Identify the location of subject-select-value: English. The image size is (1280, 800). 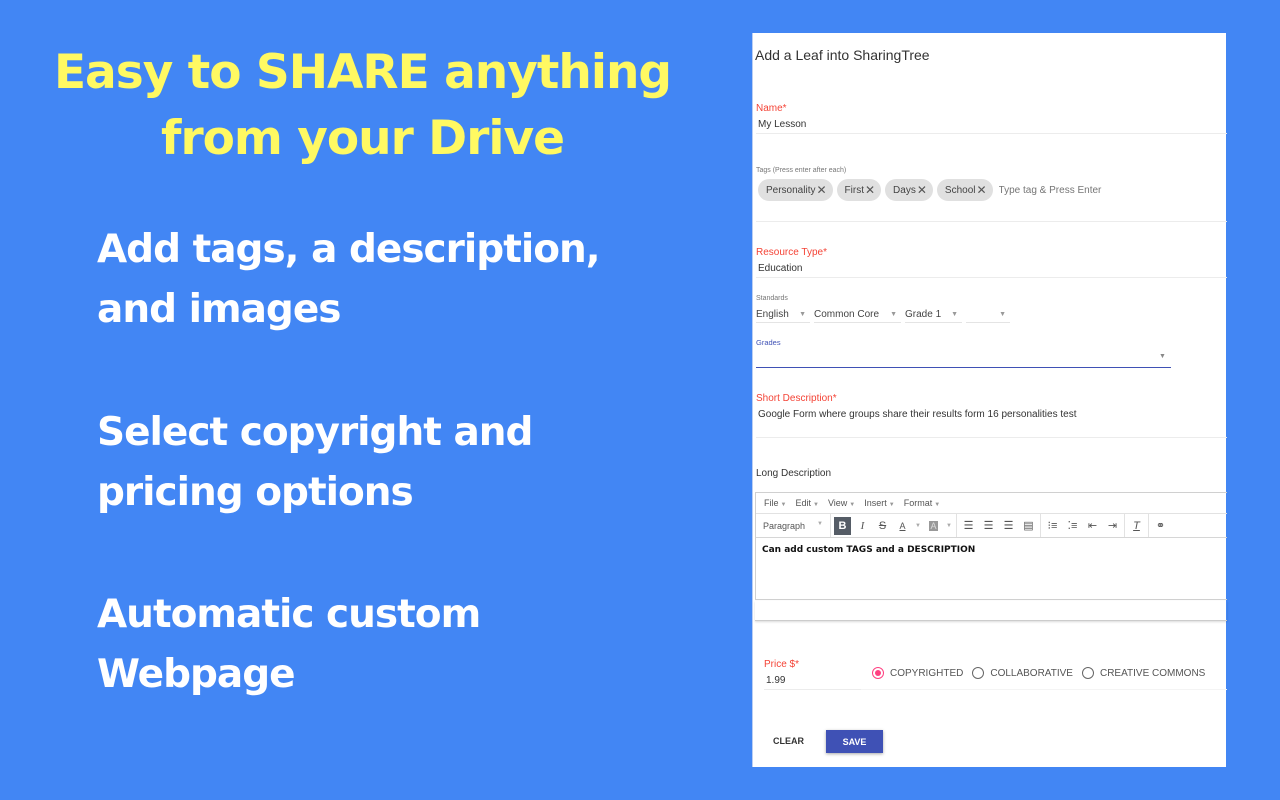
(772, 314).